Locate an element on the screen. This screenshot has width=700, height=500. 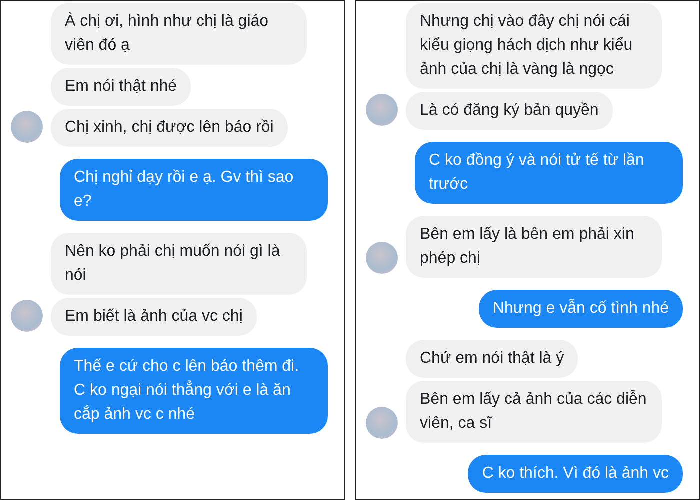
sent-message: Thế e cứ cho c lên báo thêm đi. C ko ngại nói thẳng với e là ăn cắp ảnh vc c nhé is located at coordinates (194, 391).